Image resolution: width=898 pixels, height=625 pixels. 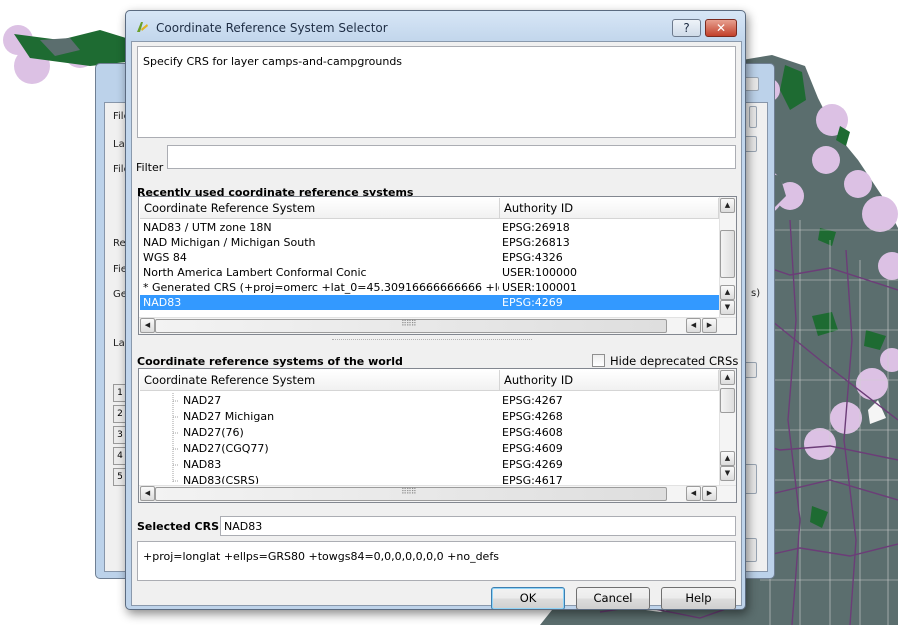 What do you see at coordinates (272, 28) in the screenshot?
I see `dialog-title: Coordinate Reference System Selector` at bounding box center [272, 28].